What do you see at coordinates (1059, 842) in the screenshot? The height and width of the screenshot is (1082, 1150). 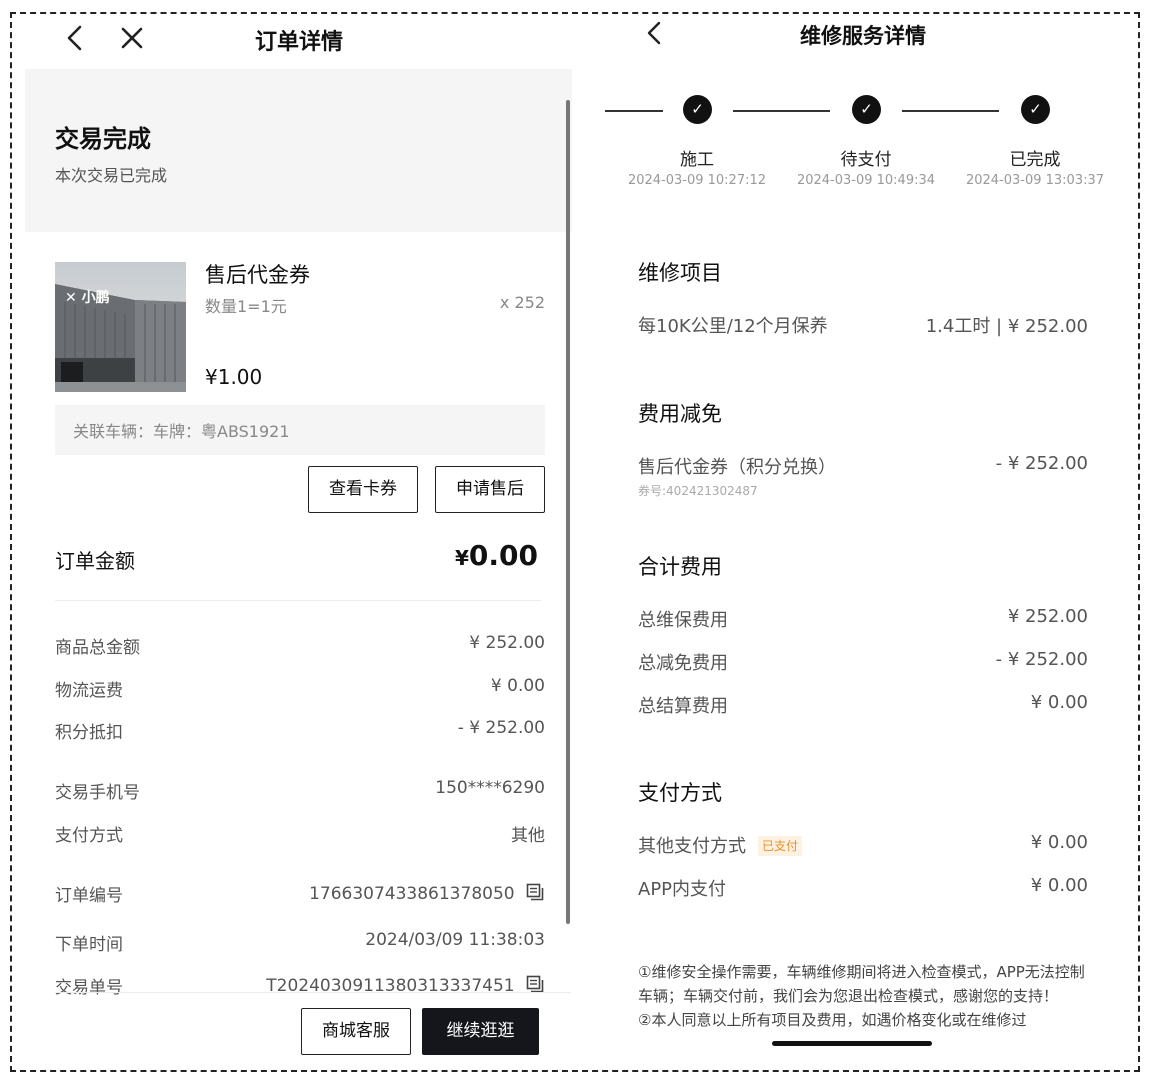 I see `other-payment-value: ¥ 0.00` at bounding box center [1059, 842].